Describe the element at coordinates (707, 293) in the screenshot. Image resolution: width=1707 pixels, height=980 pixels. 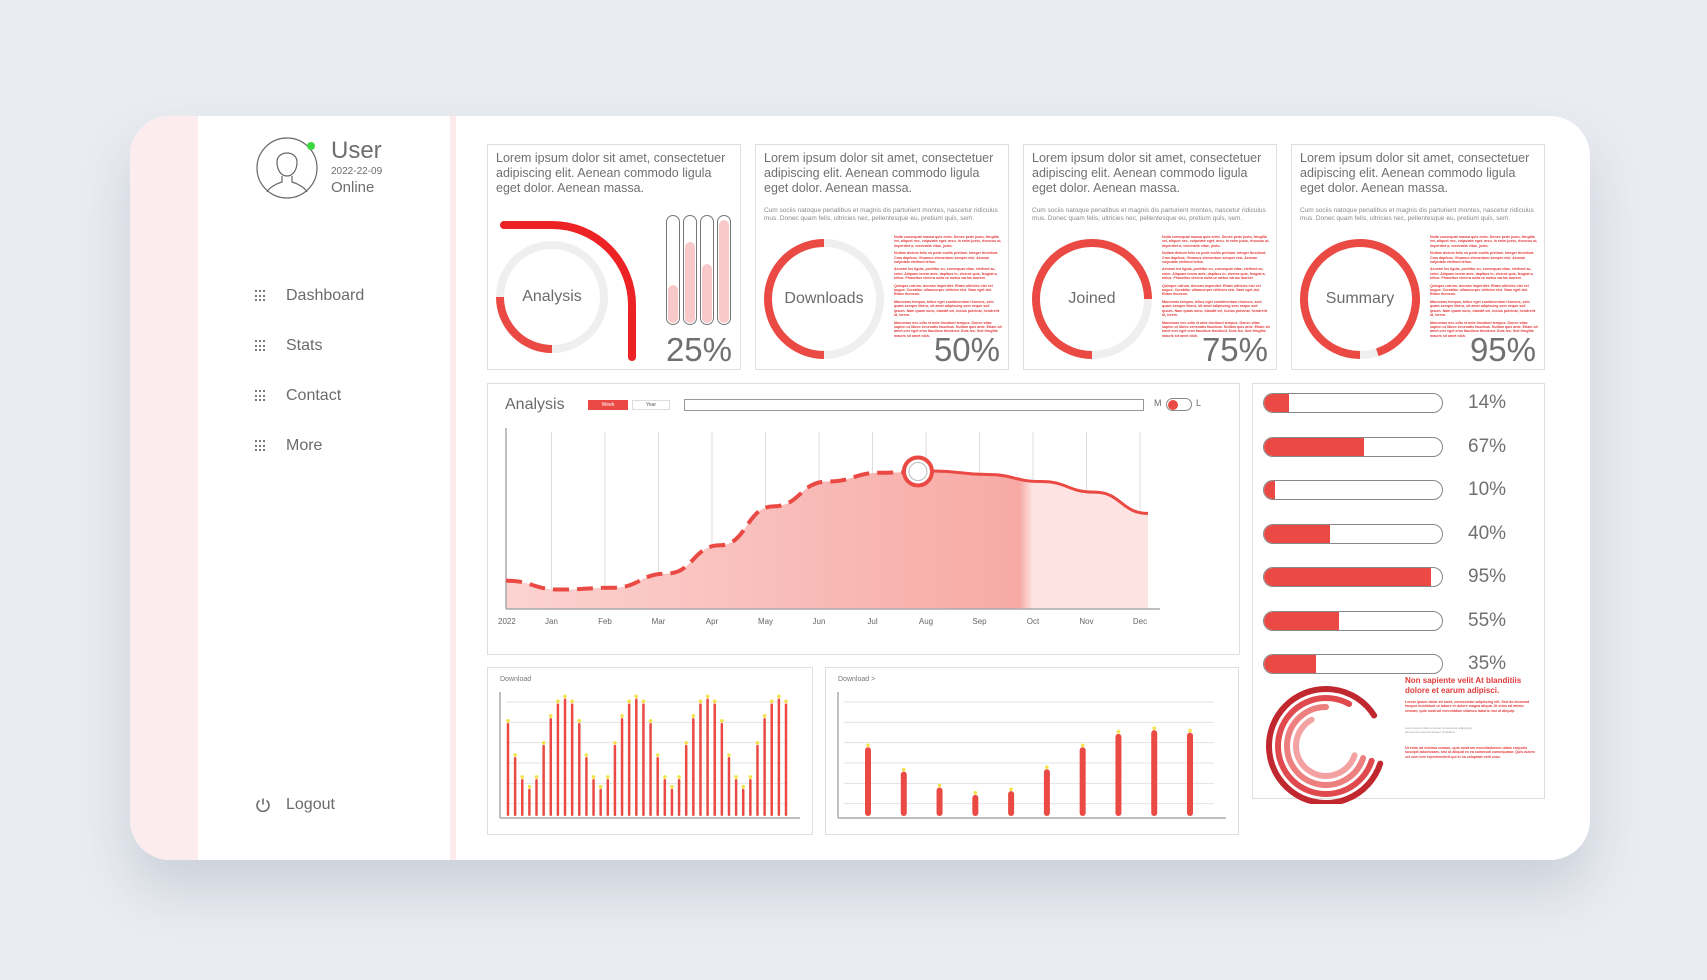
I see `tube-fill` at that location.